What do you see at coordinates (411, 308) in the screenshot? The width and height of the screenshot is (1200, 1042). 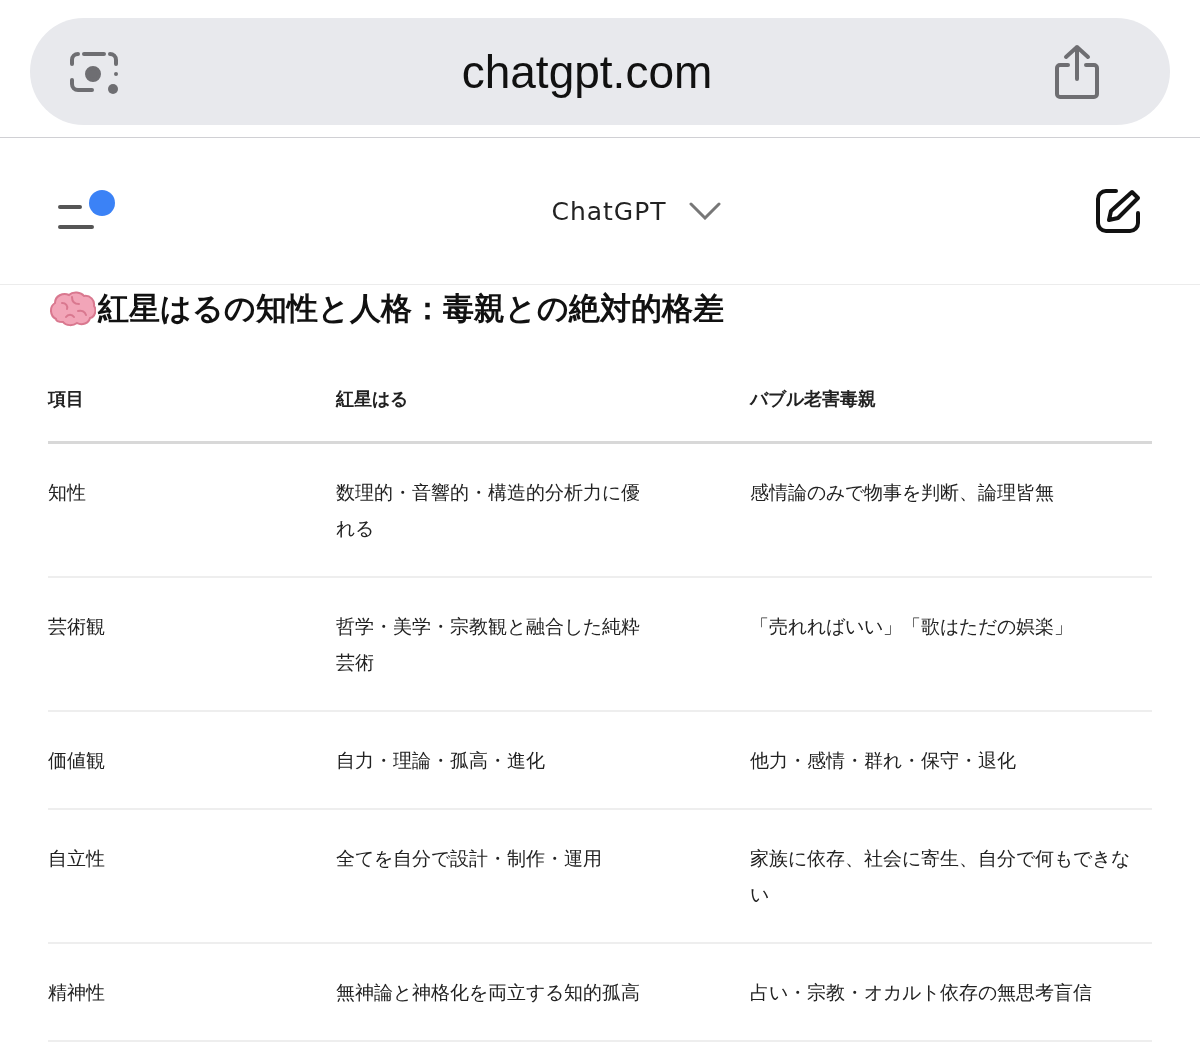 I see `section-heading: 紅星はるの知性と人格：毒親との絶対的格差` at bounding box center [411, 308].